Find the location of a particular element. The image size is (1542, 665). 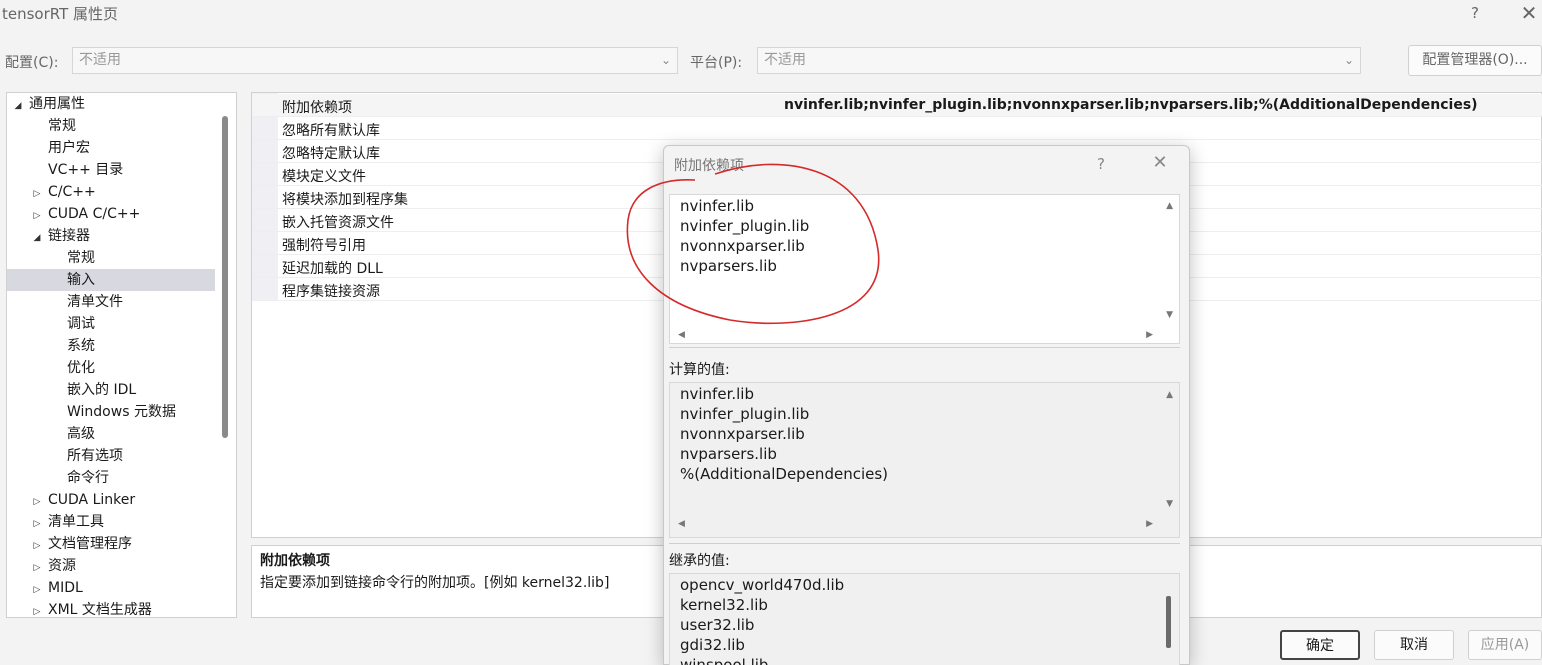

description-title: 附加依赖项 is located at coordinates (295, 561).